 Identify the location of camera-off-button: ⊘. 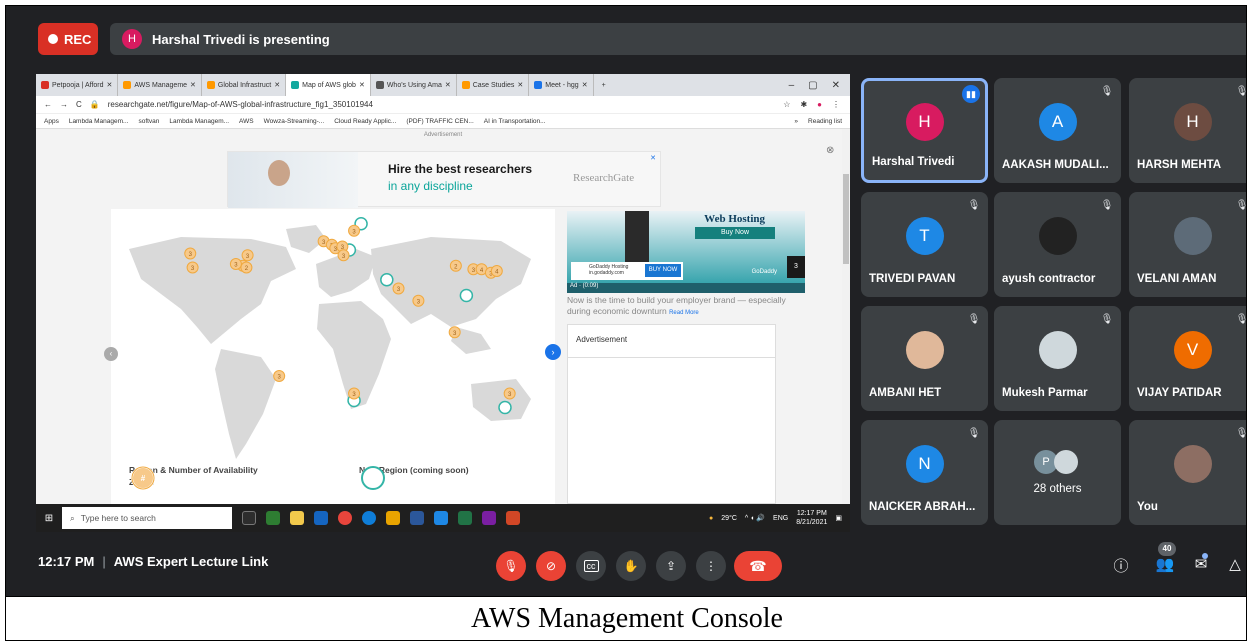
(551, 566).